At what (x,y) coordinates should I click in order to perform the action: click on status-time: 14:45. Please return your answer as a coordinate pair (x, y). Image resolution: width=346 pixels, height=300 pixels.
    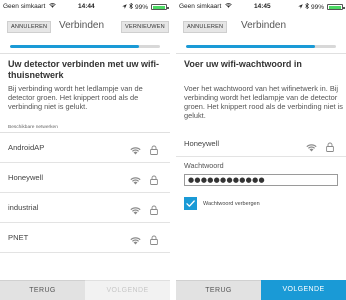
    Looking at the image, I should click on (262, 6).